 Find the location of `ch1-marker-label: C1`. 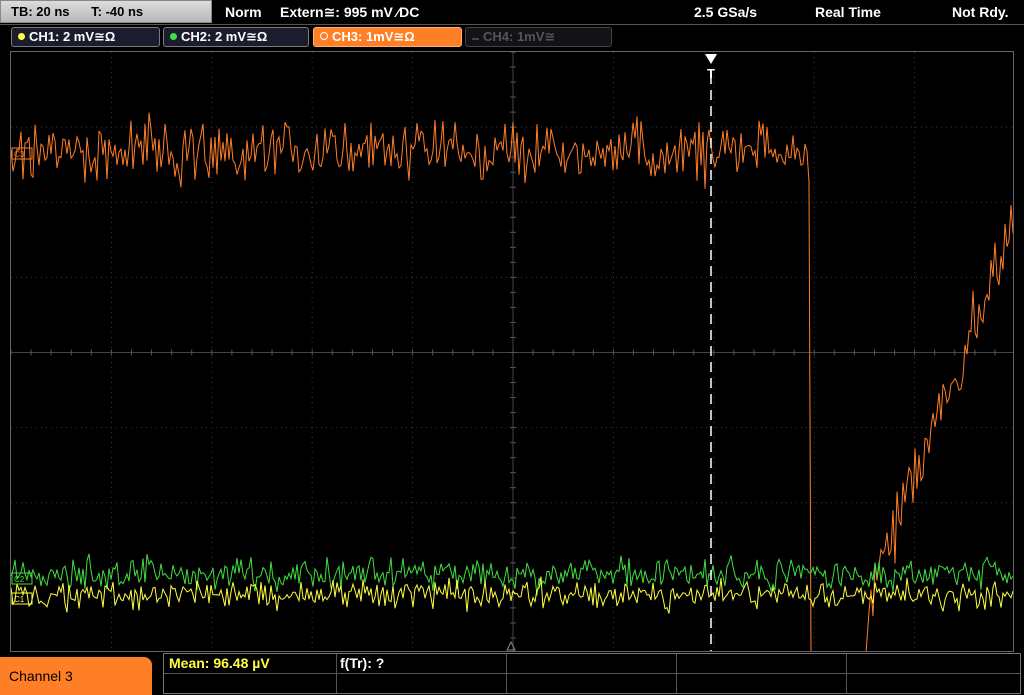

ch1-marker-label: C1 is located at coordinates (19, 599).